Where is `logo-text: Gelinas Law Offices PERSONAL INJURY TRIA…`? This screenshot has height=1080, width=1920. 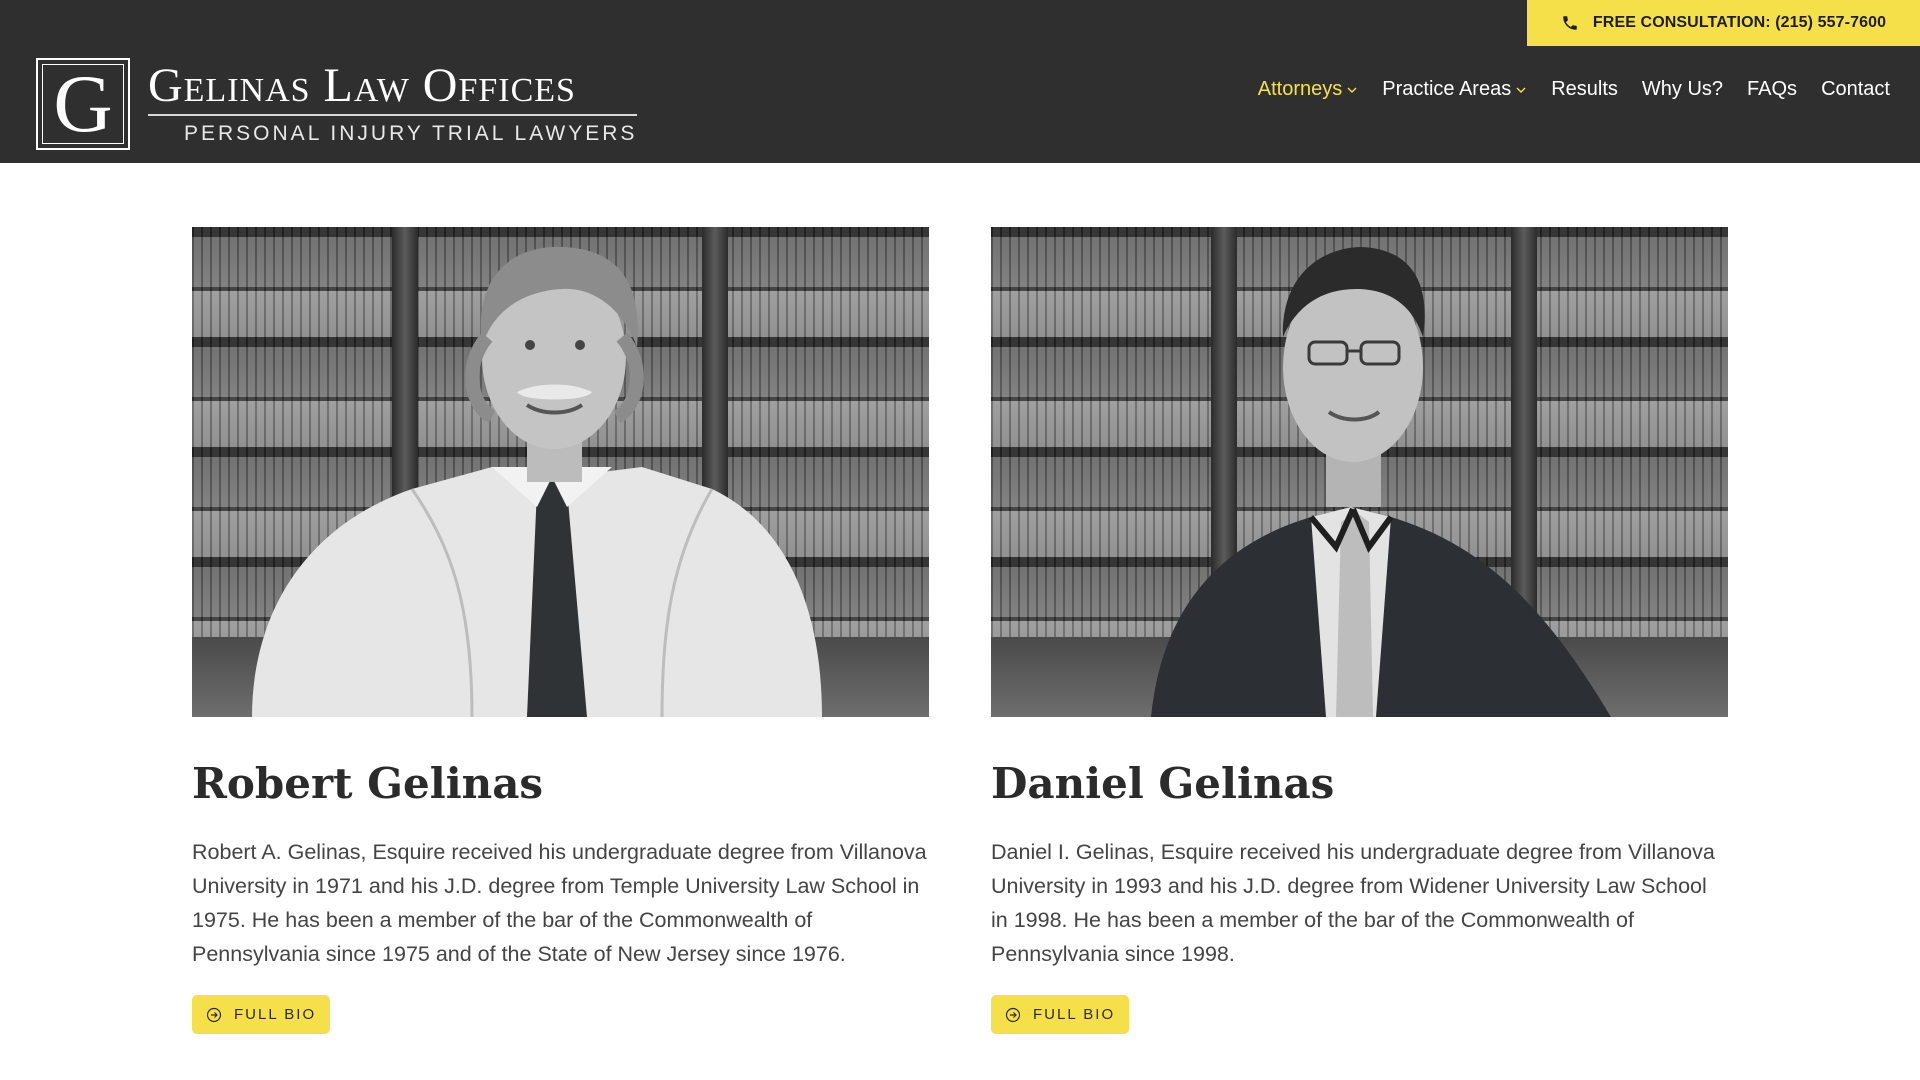
logo-text: Gelinas Law Offices PERSONAL INJURY TRIA… is located at coordinates (393, 104).